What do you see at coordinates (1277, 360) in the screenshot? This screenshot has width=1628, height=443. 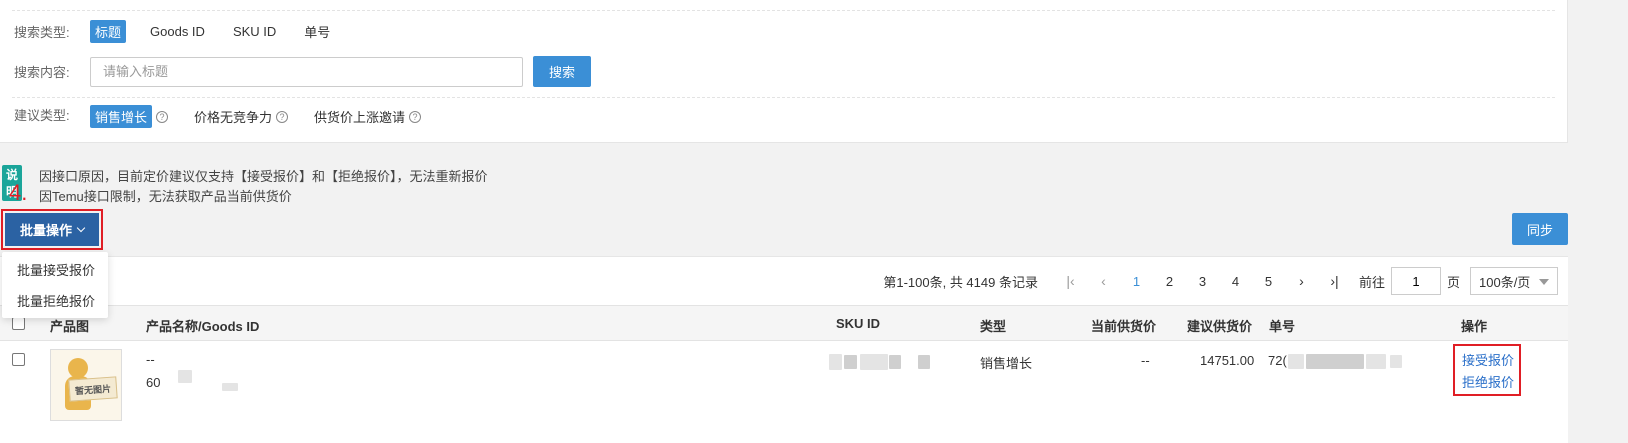 I see `order-no: 72(` at bounding box center [1277, 360].